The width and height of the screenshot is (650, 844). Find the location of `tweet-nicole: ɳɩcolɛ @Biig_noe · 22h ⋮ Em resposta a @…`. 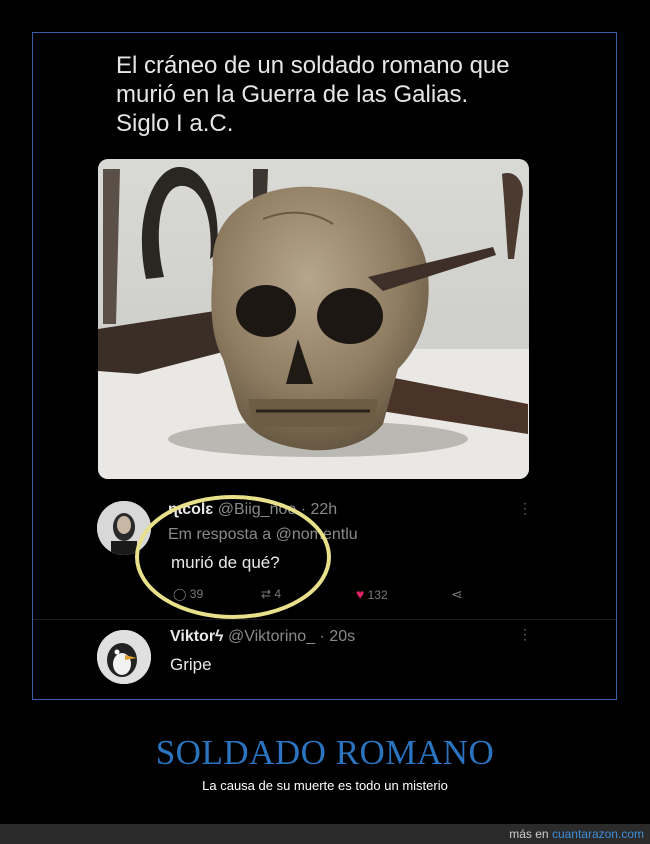

tweet-nicole: ɳɩcolɛ @Biig_noe · 22h ⋮ Em resposta a @… is located at coordinates (324, 558).